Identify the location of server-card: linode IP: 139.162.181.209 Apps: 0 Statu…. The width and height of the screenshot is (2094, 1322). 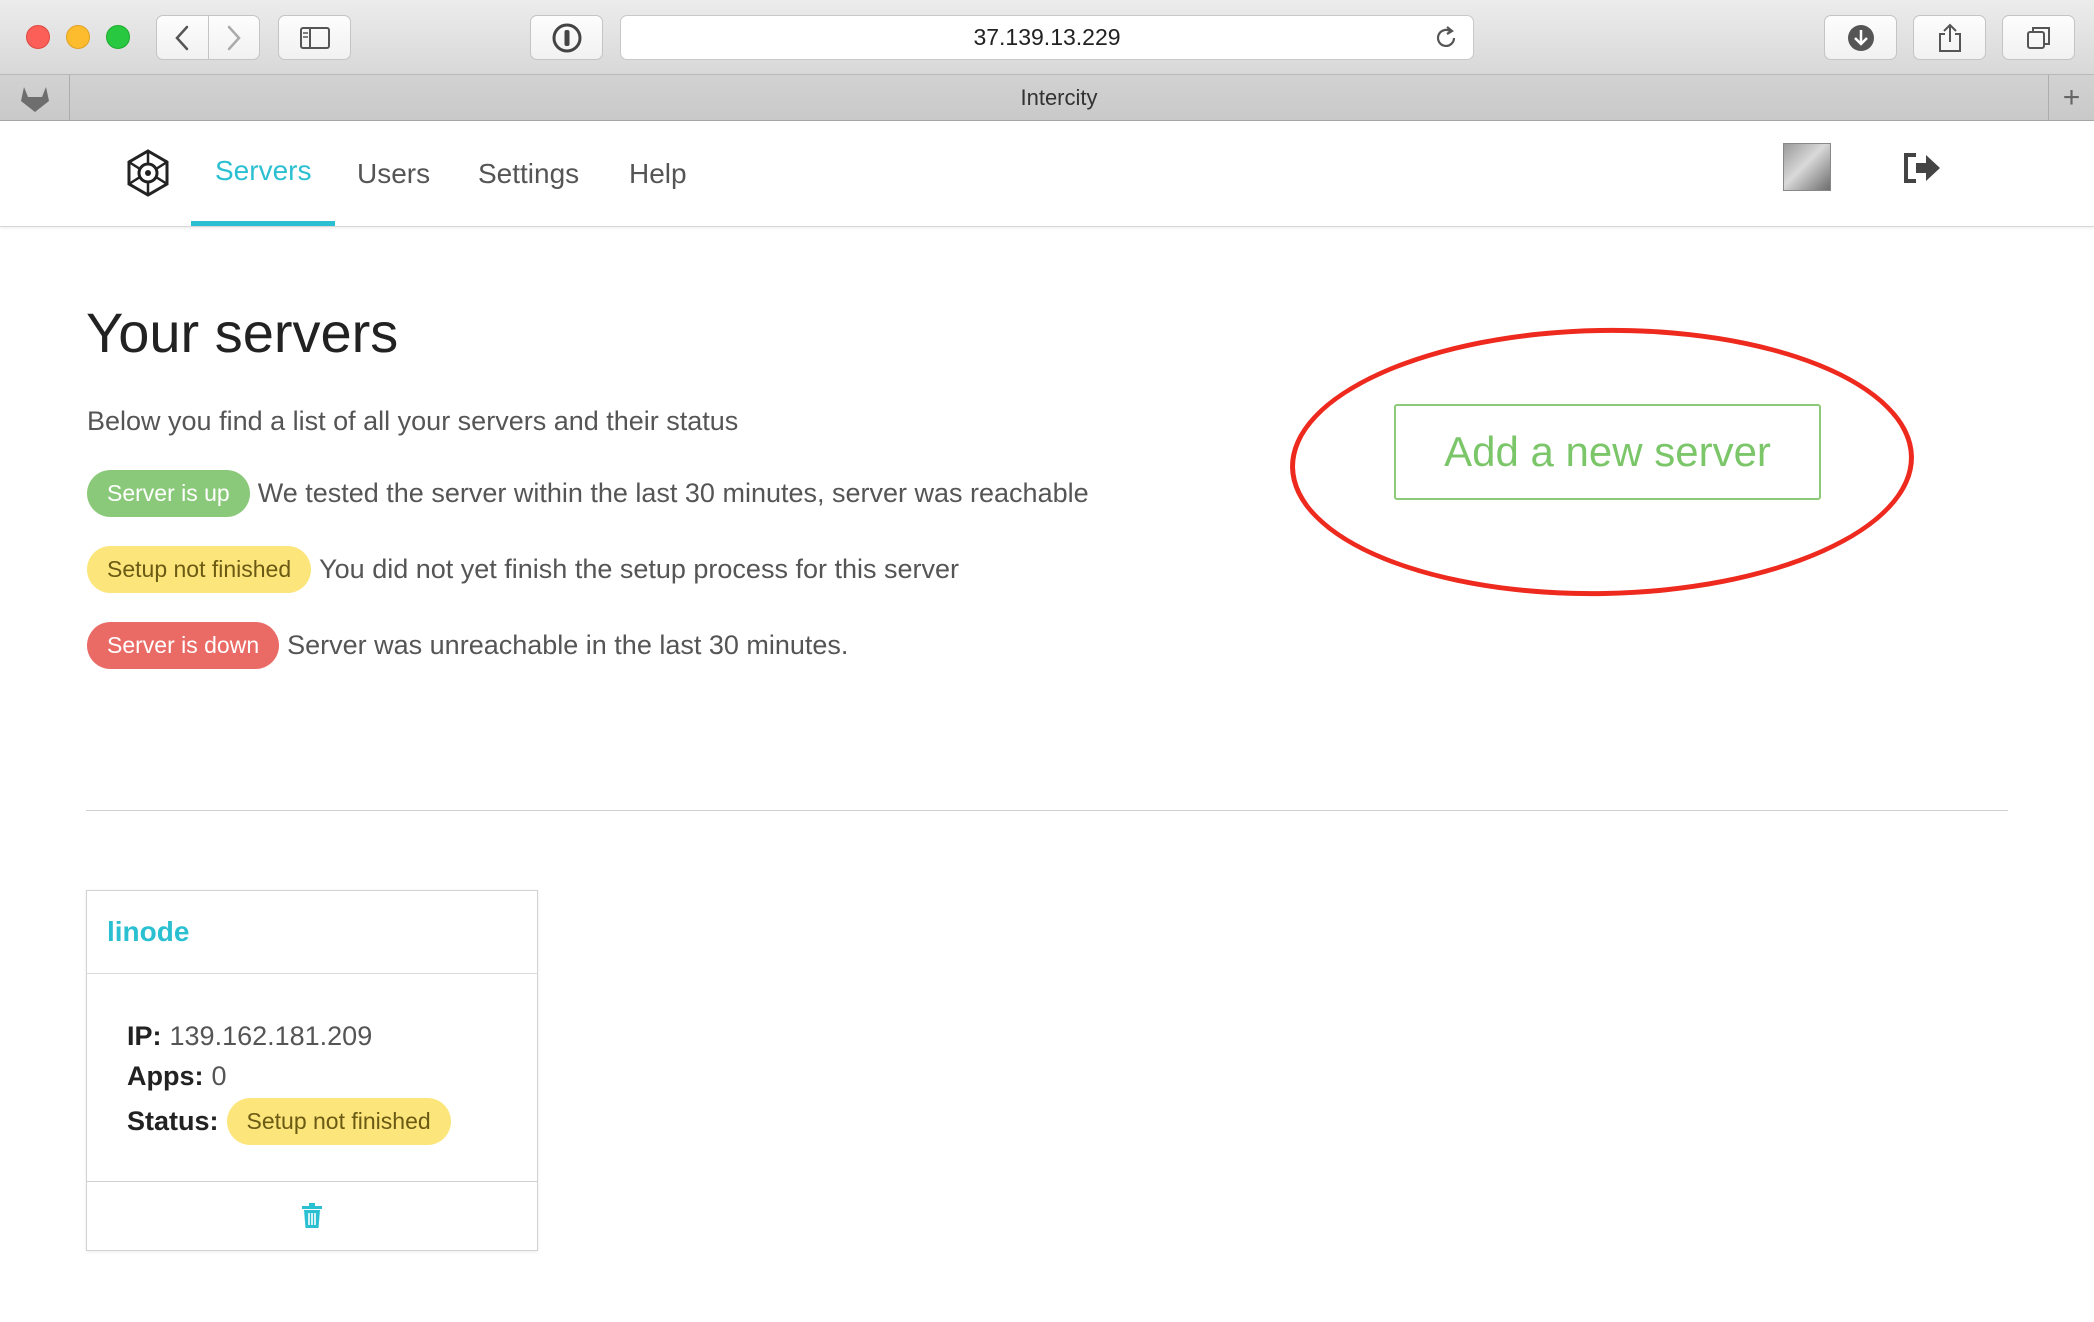
(312, 1070).